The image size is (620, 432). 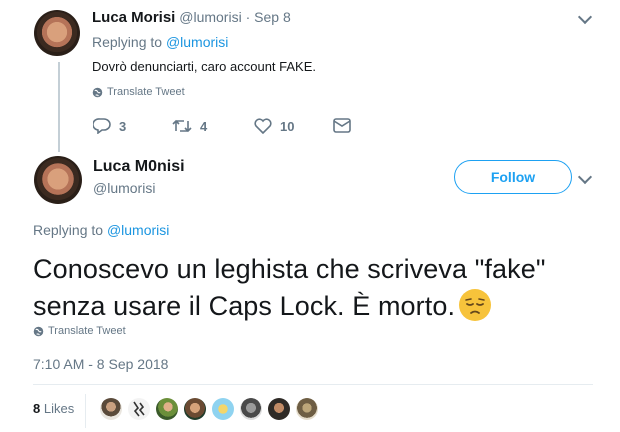 What do you see at coordinates (59, 408) in the screenshot?
I see `likes-label: Likes` at bounding box center [59, 408].